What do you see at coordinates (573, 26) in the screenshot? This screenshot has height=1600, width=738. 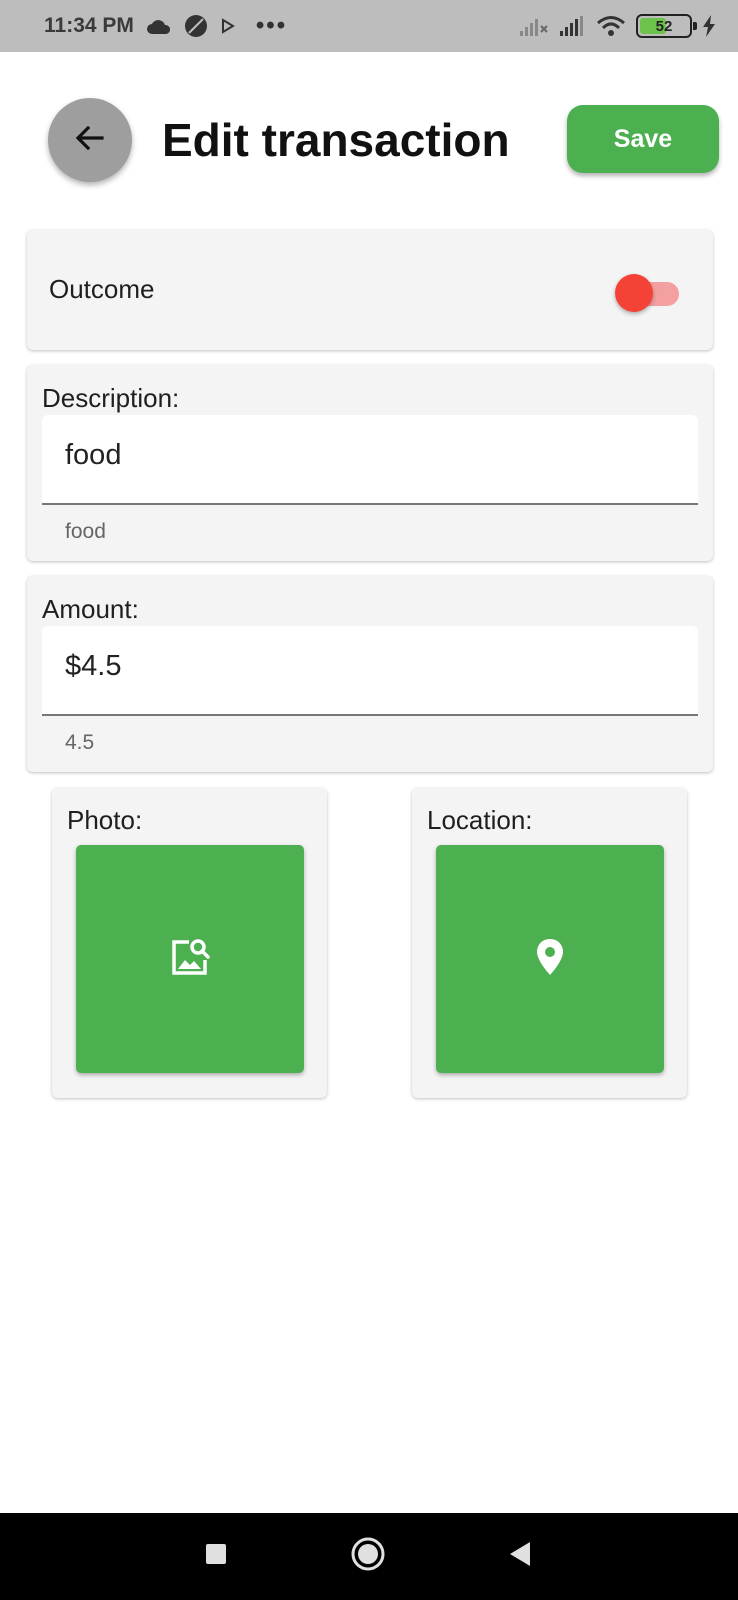 I see `signal-icon` at bounding box center [573, 26].